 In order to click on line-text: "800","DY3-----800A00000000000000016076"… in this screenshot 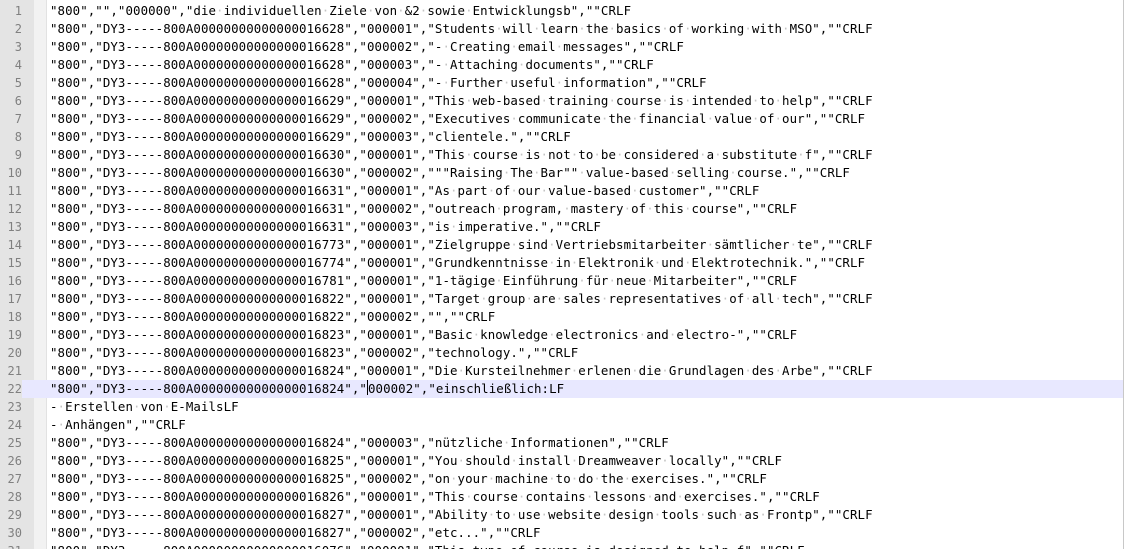, I will do `click(427, 545)`.